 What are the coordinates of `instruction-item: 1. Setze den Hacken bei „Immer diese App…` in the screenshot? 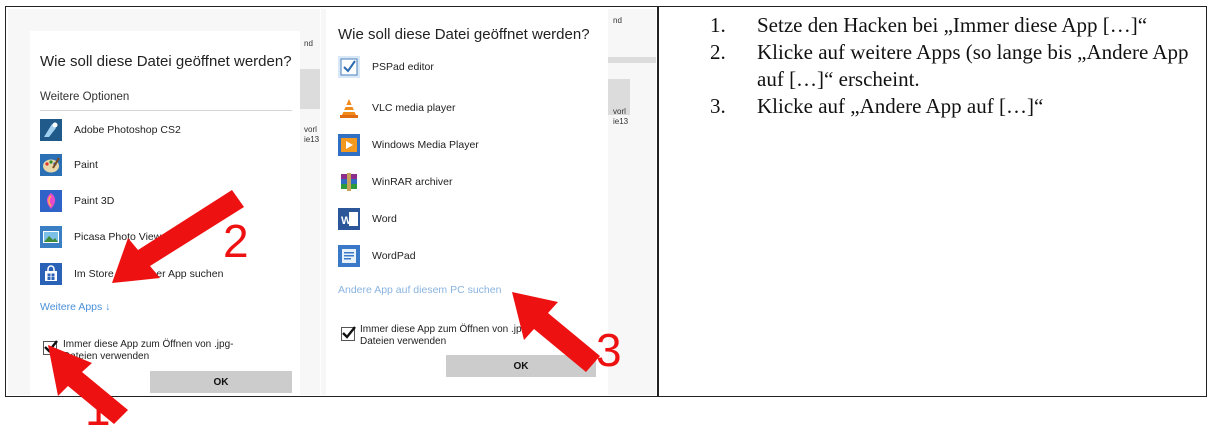 It's located at (955, 25).